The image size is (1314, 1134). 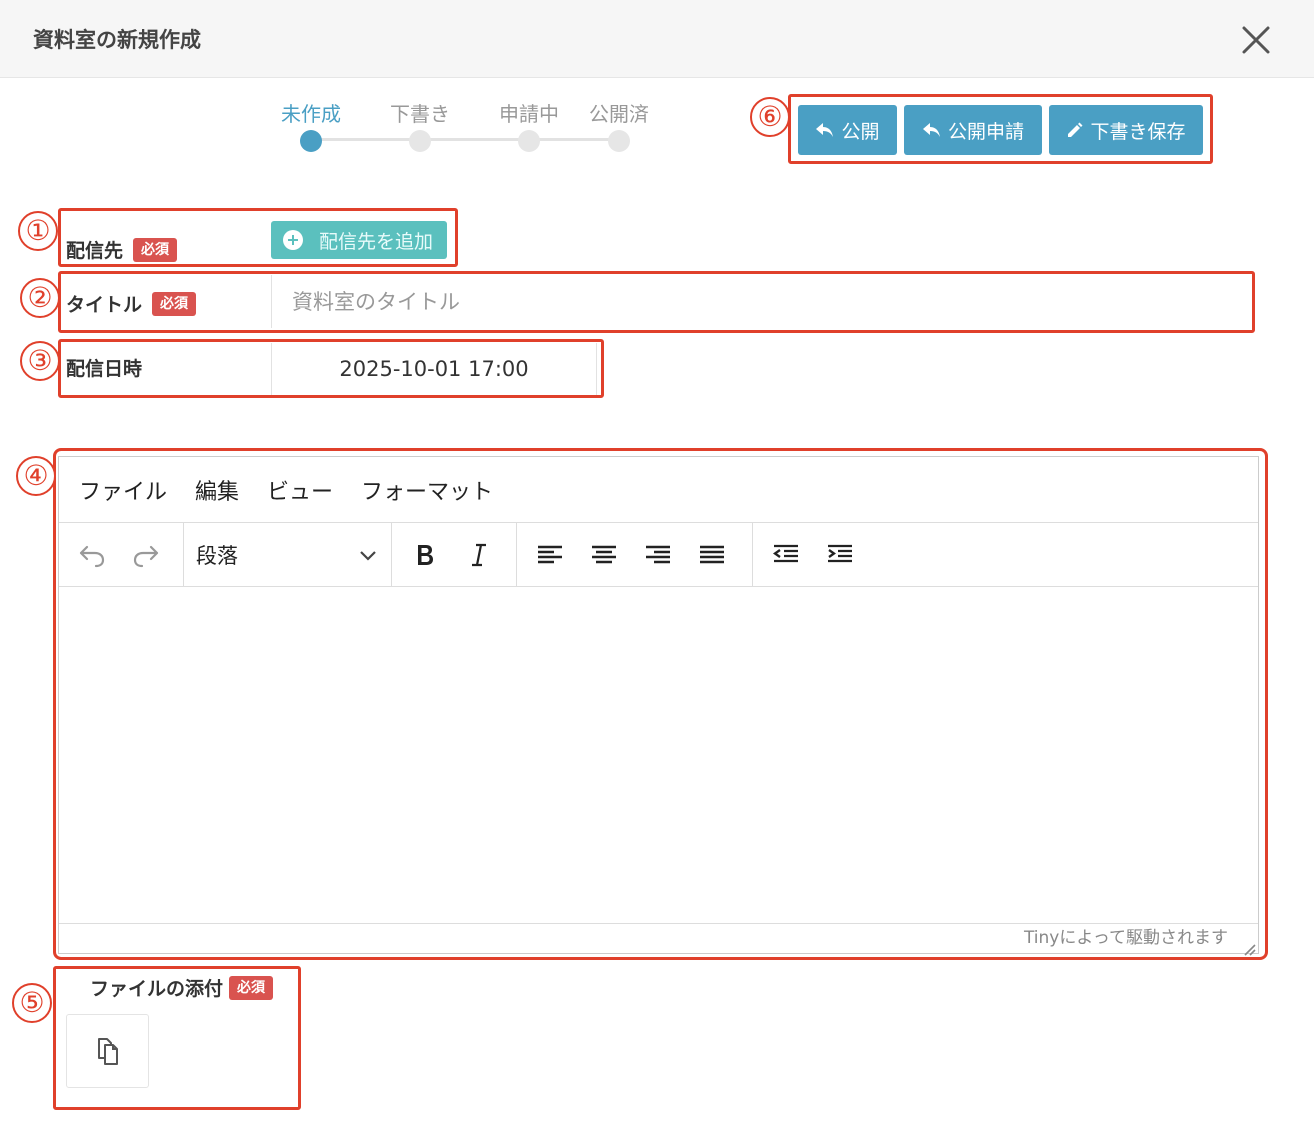 I want to click on annotation-number-2: ②, so click(x=40, y=298).